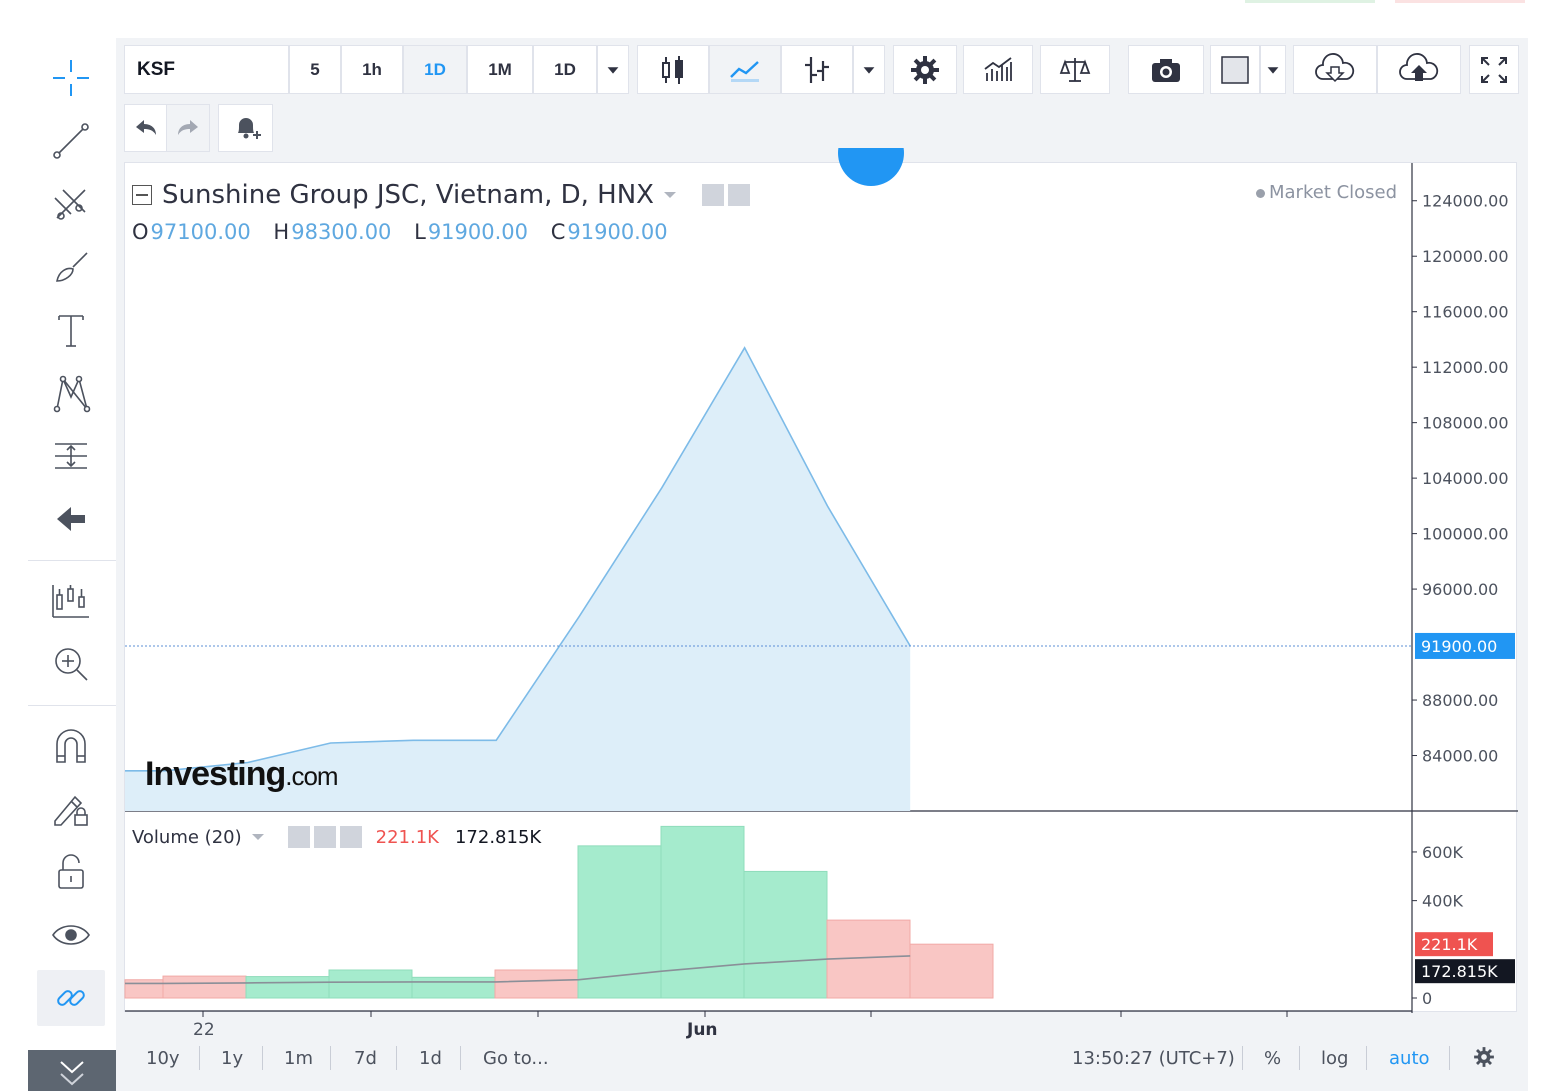 The width and height of the screenshot is (1541, 1091). I want to click on price-tick-label: 96000.00, so click(1460, 589).